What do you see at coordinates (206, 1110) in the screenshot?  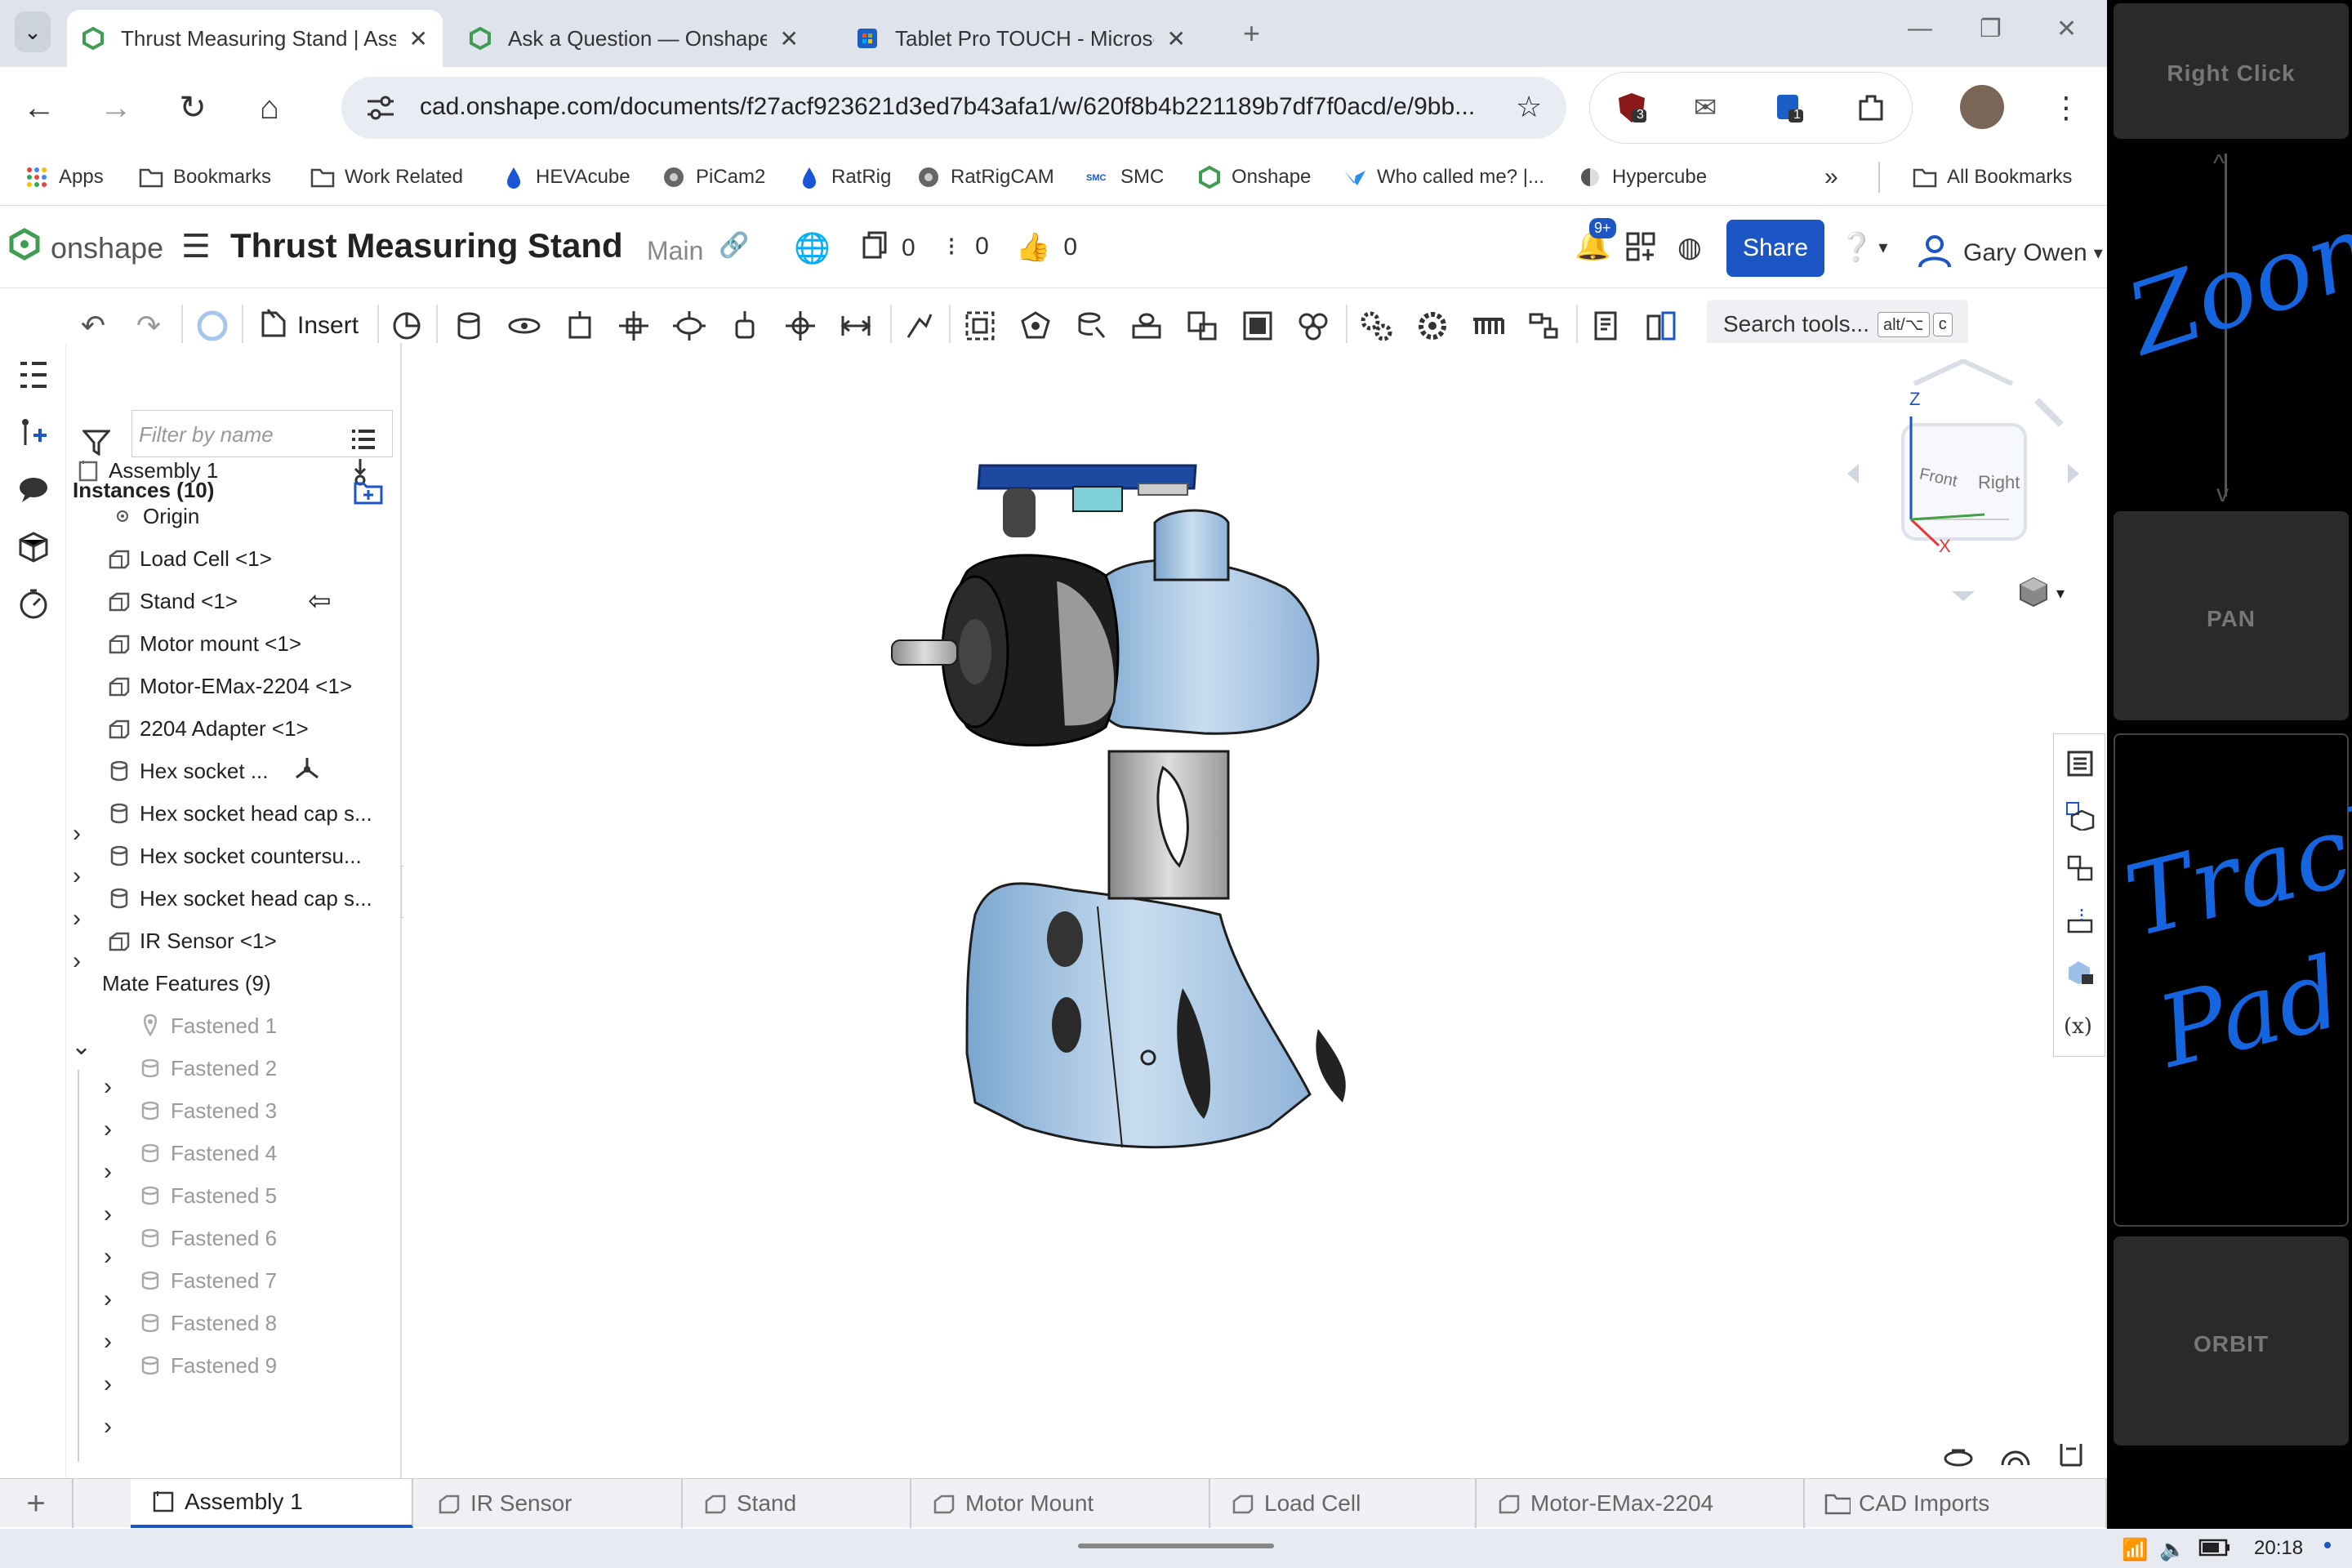 I see `mate-fastened-3: Fastened 3` at bounding box center [206, 1110].